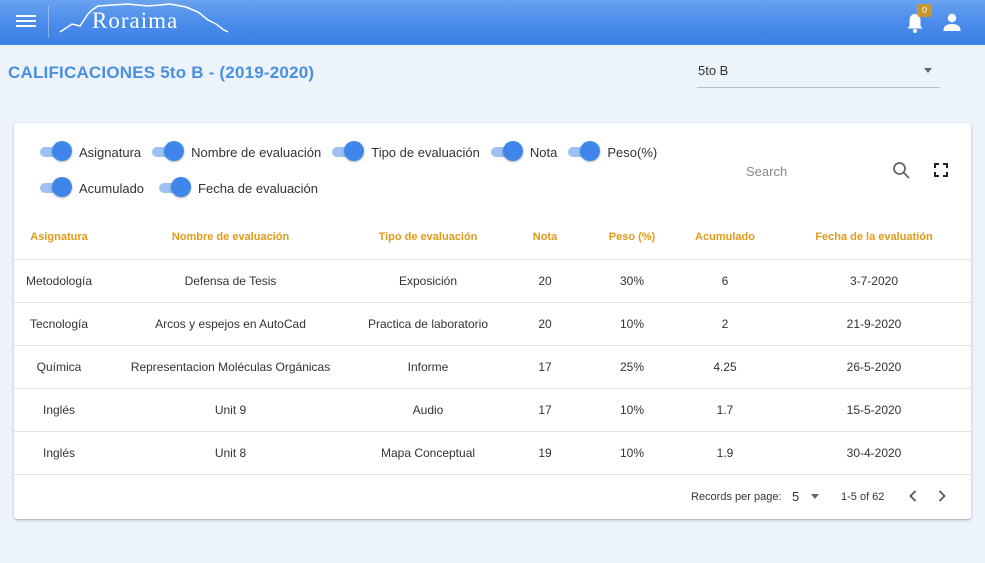 Image resolution: width=985 pixels, height=563 pixels. I want to click on table-cell: 6, so click(725, 280).